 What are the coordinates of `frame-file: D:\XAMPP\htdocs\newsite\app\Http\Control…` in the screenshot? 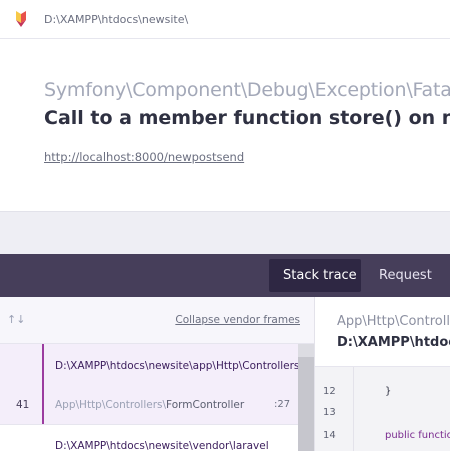 It's located at (185, 366).